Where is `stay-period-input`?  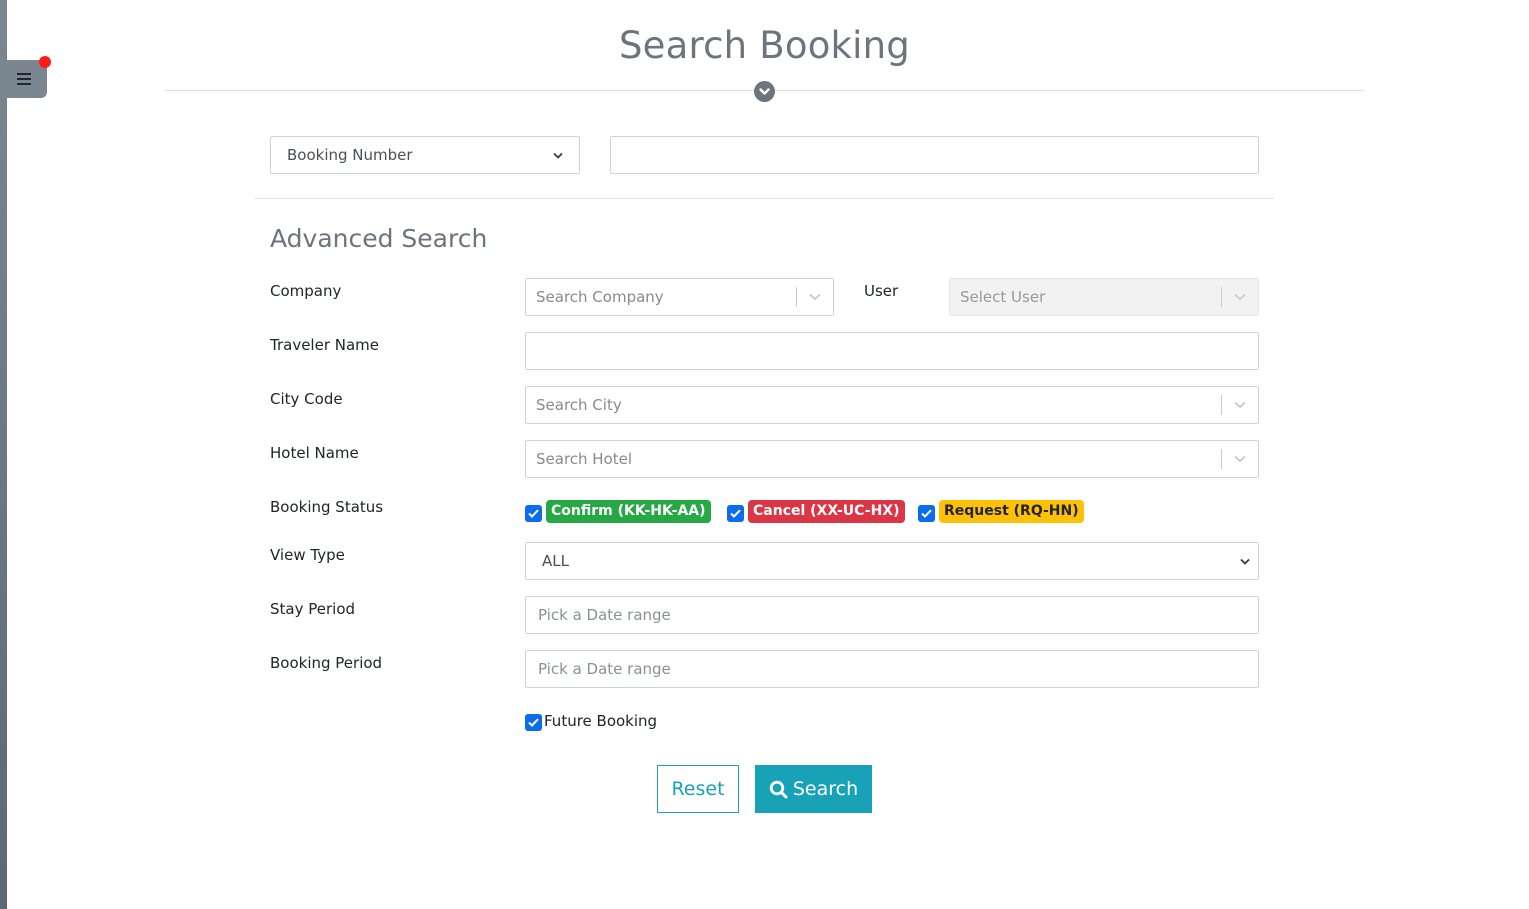
stay-period-input is located at coordinates (892, 615).